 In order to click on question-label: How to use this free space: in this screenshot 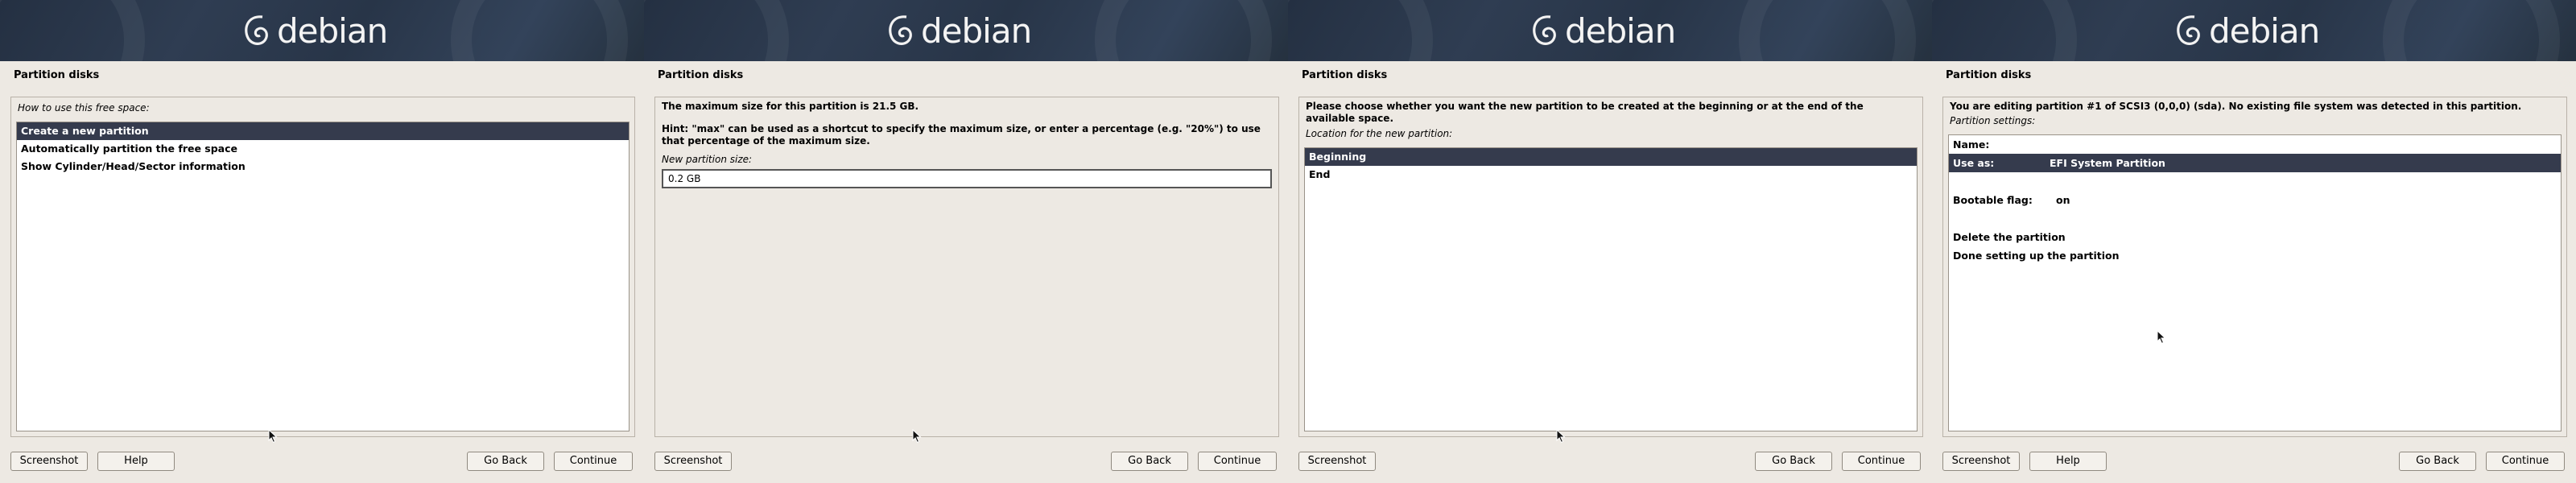, I will do `click(84, 108)`.